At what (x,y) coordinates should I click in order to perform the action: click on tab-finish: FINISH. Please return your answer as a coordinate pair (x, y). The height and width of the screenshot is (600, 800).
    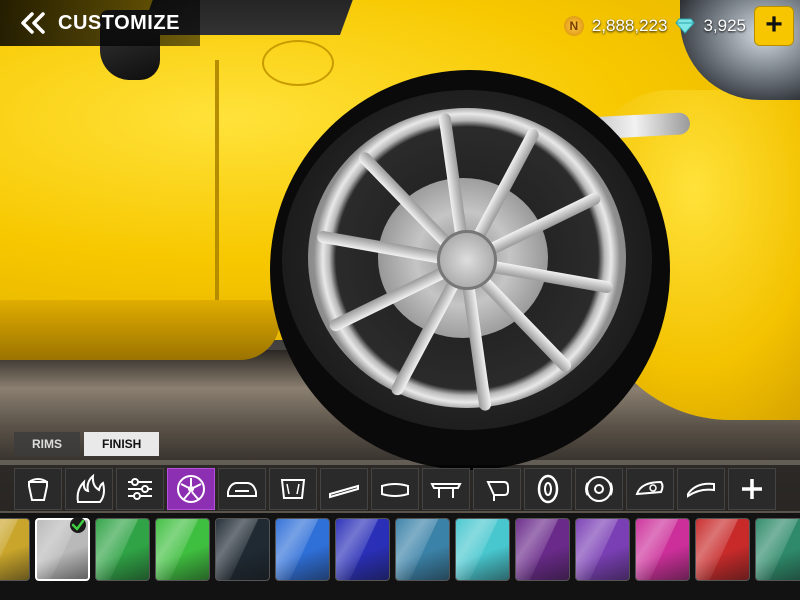
    Looking at the image, I should click on (122, 444).